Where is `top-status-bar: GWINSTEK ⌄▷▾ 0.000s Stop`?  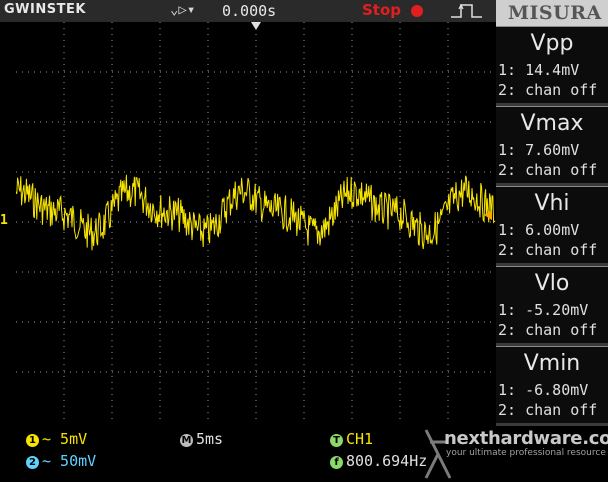
top-status-bar: GWINSTEK ⌄▷▾ 0.000s Stop is located at coordinates (248, 11).